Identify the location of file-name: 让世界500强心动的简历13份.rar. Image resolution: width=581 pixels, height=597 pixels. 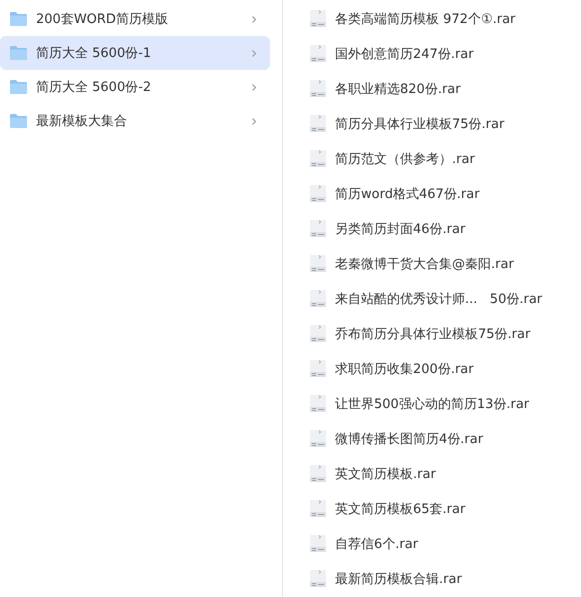
(458, 403).